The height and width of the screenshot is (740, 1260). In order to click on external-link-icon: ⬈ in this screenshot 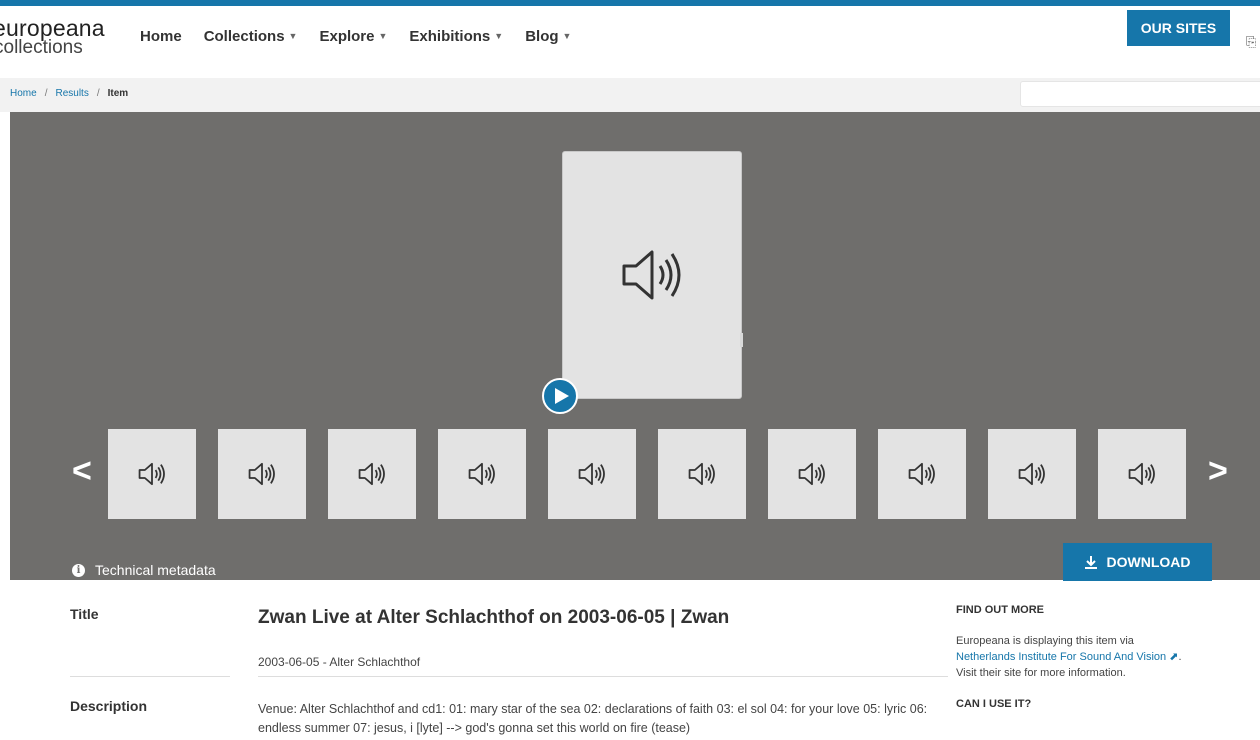, I will do `click(1174, 657)`.